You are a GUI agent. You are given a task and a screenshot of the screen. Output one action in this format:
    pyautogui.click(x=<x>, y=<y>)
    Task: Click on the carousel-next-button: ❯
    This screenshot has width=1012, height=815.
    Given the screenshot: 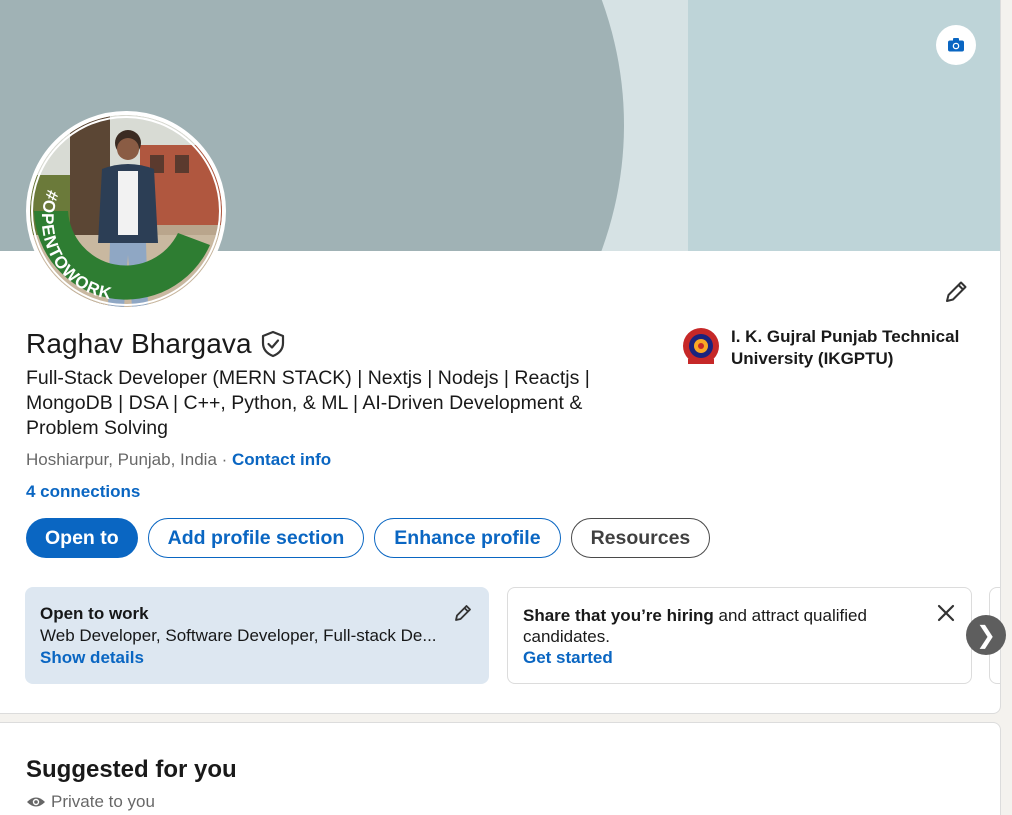 What is the action you would take?
    pyautogui.click(x=986, y=635)
    